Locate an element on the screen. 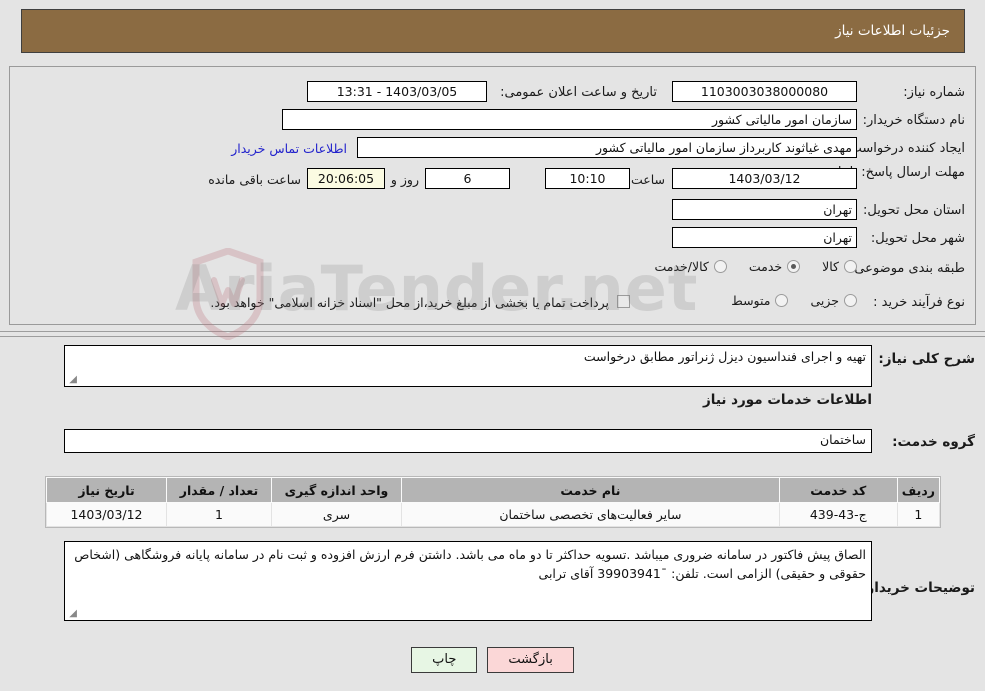 Image resolution: width=985 pixels, height=691 pixels. subject-category-radio-group: کالا خدمت کالا/خدمت is located at coordinates (744, 266).